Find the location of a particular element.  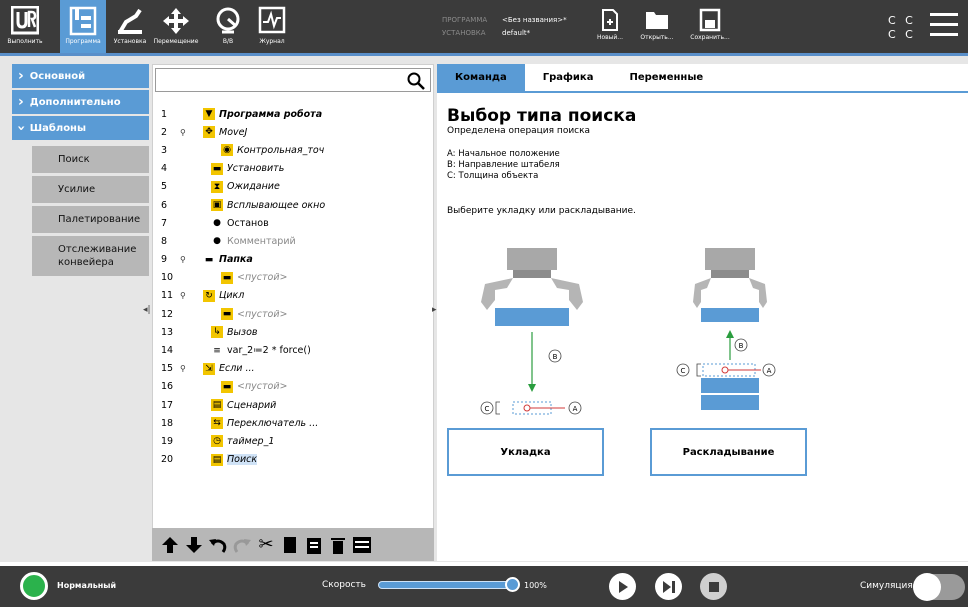

sidebar-section-basic: › Основной is located at coordinates (80, 76).